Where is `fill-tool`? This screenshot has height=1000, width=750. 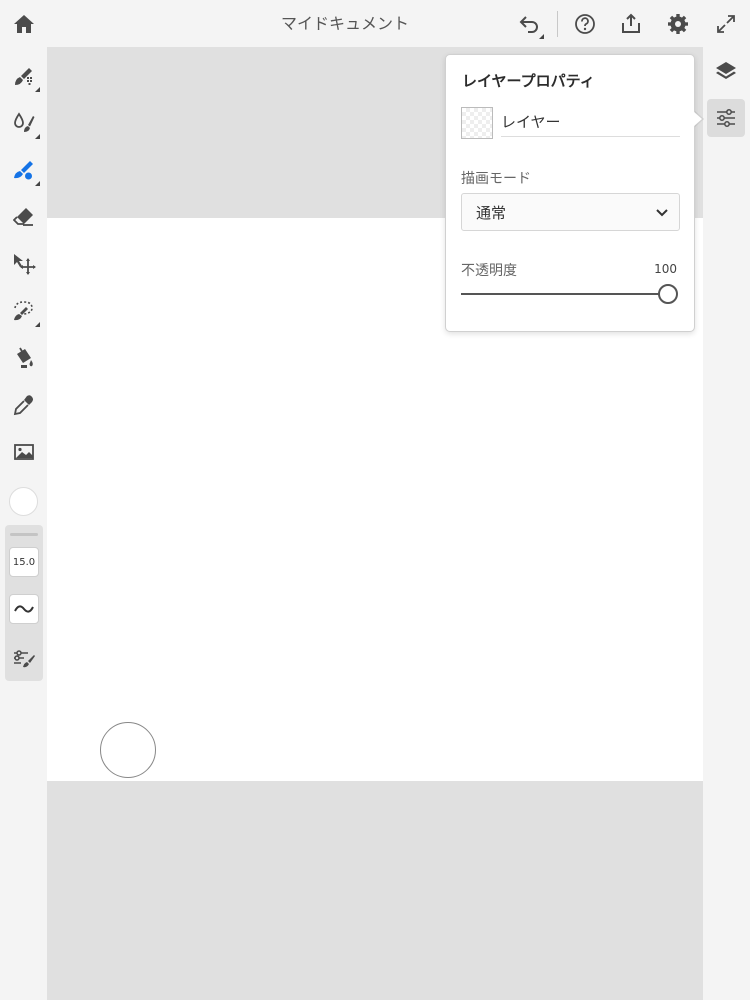
fill-tool is located at coordinates (24, 358).